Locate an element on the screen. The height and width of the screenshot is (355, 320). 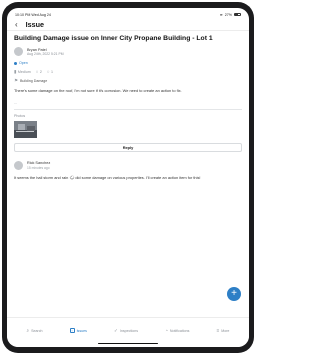
chevron-left-icon: ‹ is located at coordinates (16, 24).